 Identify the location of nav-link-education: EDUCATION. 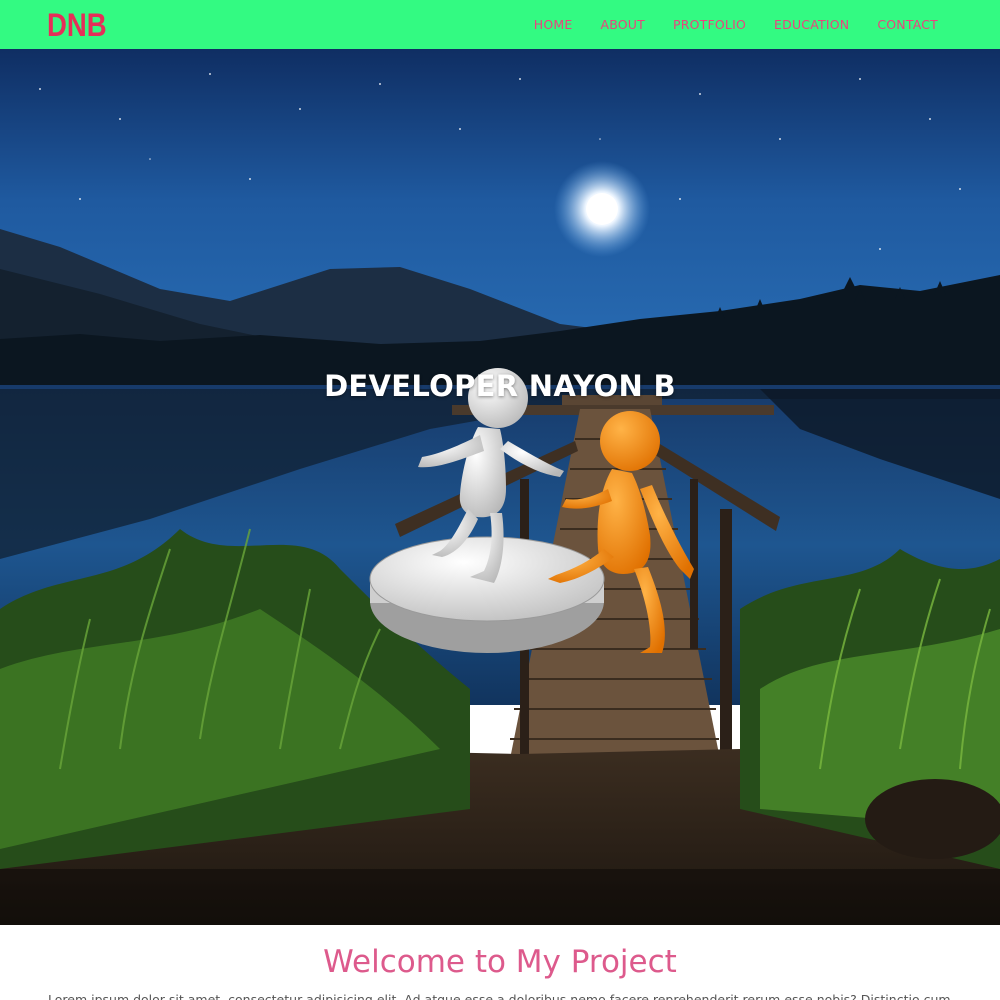
(811, 24).